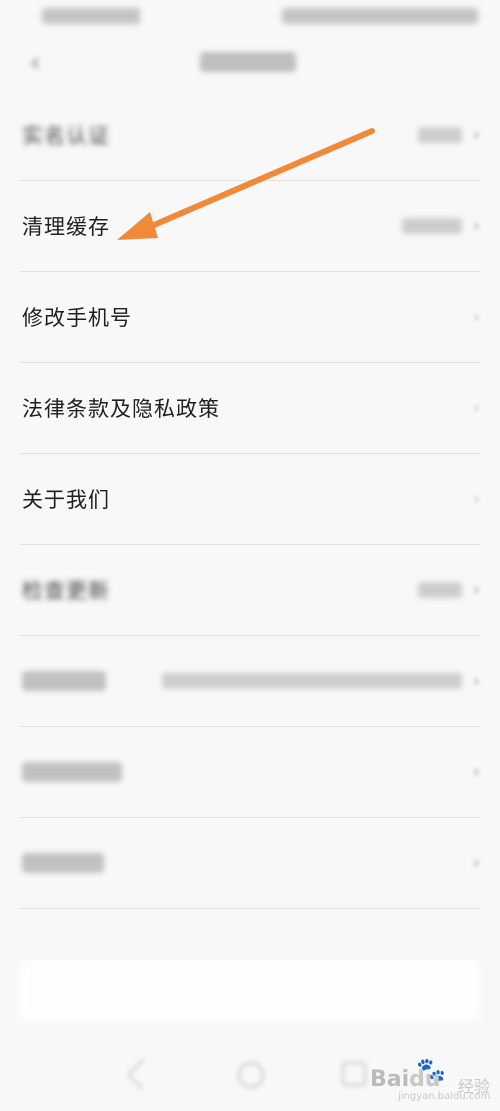  I want to click on settings-item-label: 实名认证, so click(66, 136).